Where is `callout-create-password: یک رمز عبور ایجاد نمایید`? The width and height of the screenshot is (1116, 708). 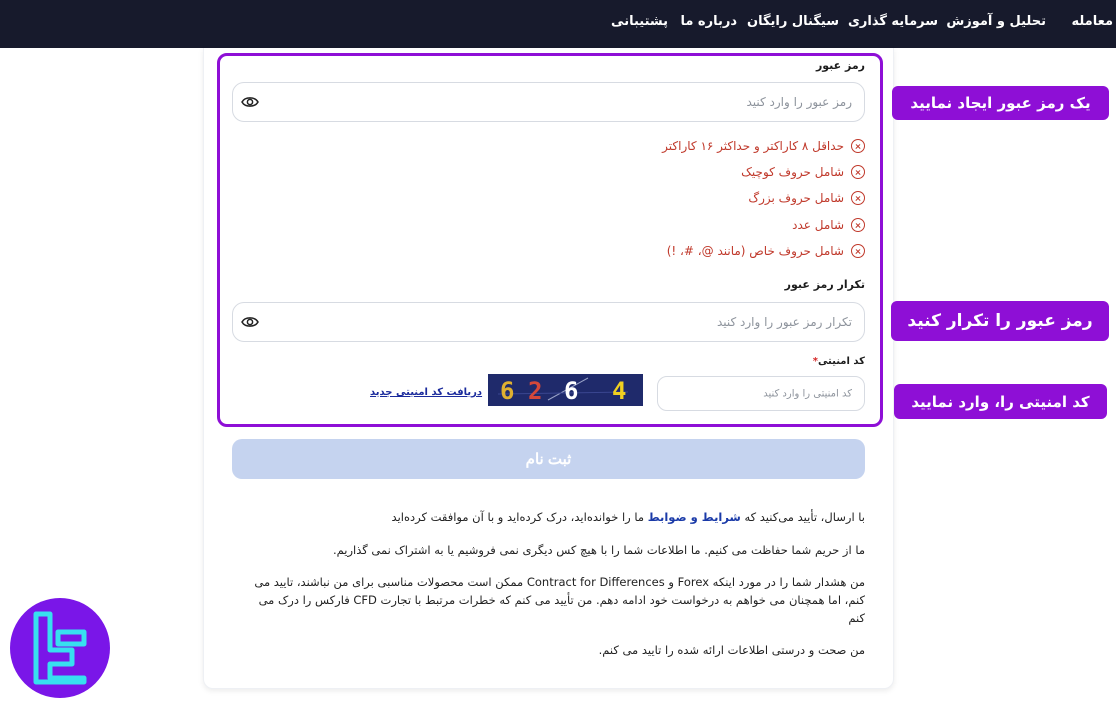 callout-create-password: یک رمز عبور ایجاد نمایید is located at coordinates (1000, 103).